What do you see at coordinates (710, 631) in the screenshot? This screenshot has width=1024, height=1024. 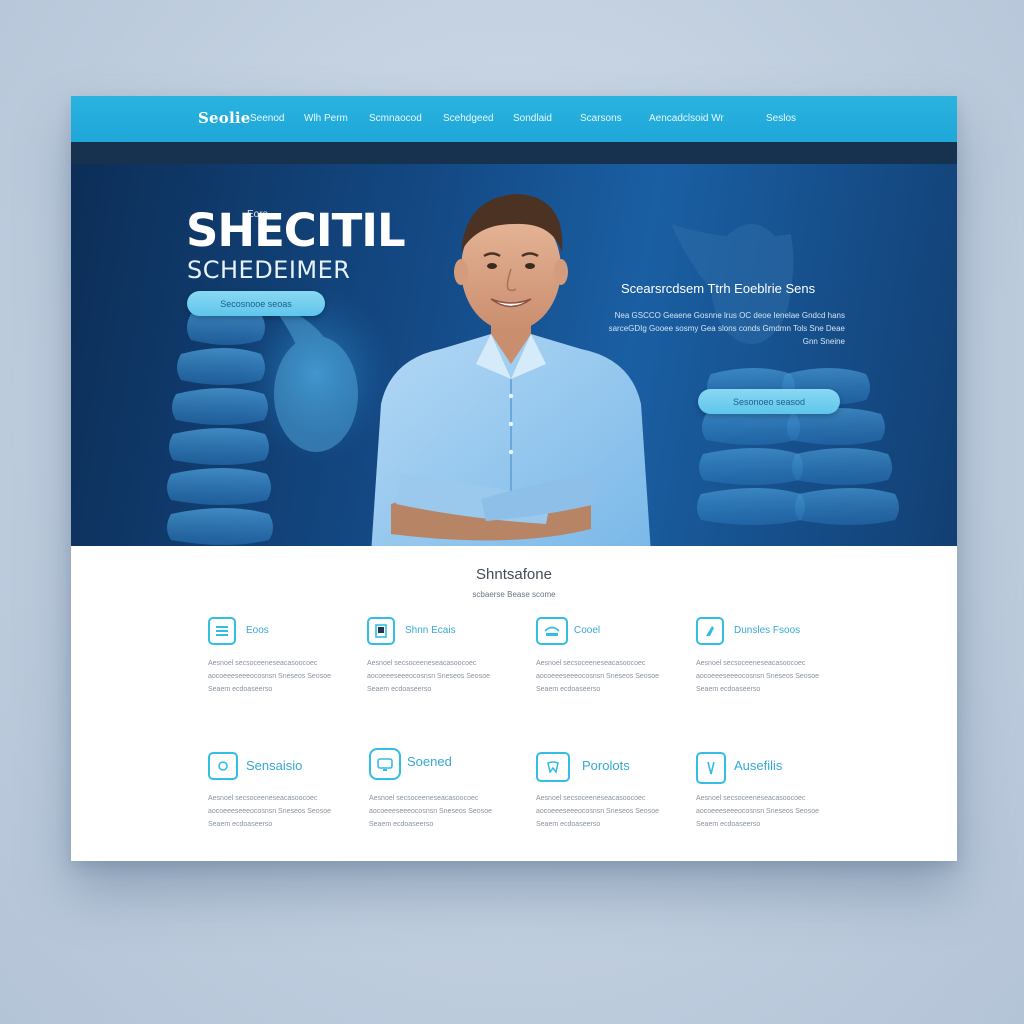 I see `hand-icon` at bounding box center [710, 631].